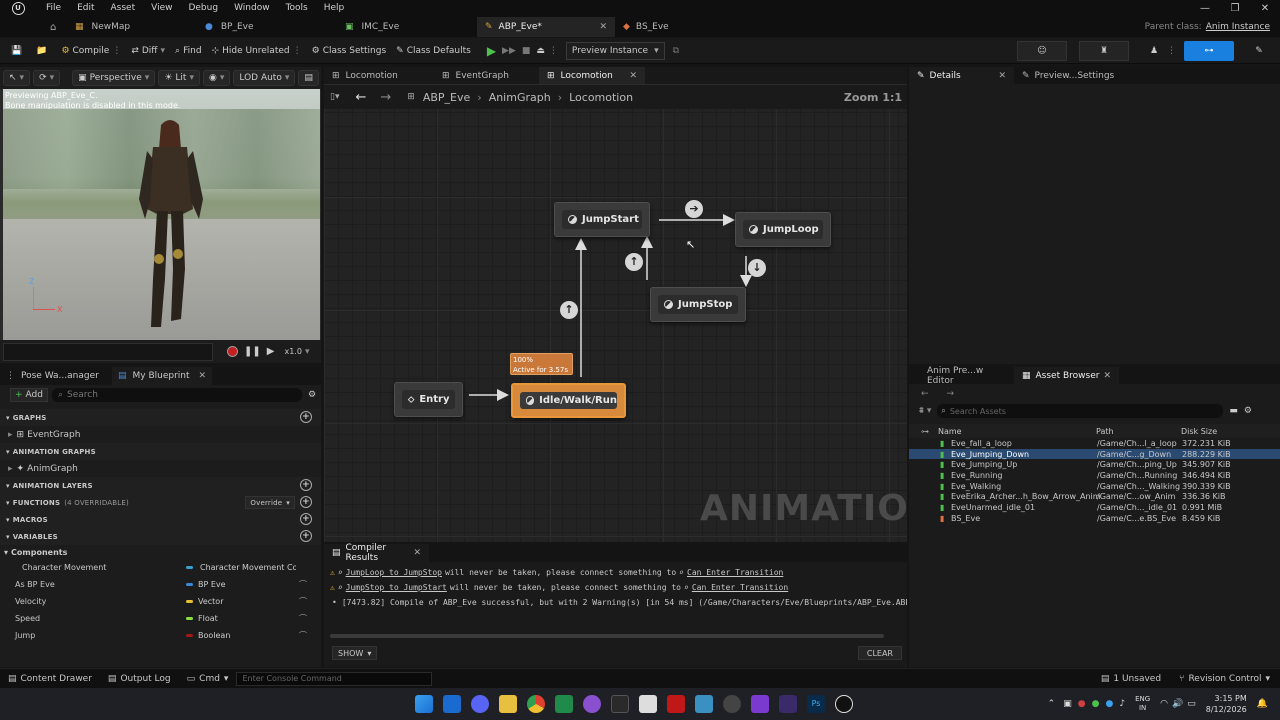 The height and width of the screenshot is (720, 1280). What do you see at coordinates (160, 417) in the screenshot?
I see `section-graphs: ▾ GRAPHS +` at bounding box center [160, 417].